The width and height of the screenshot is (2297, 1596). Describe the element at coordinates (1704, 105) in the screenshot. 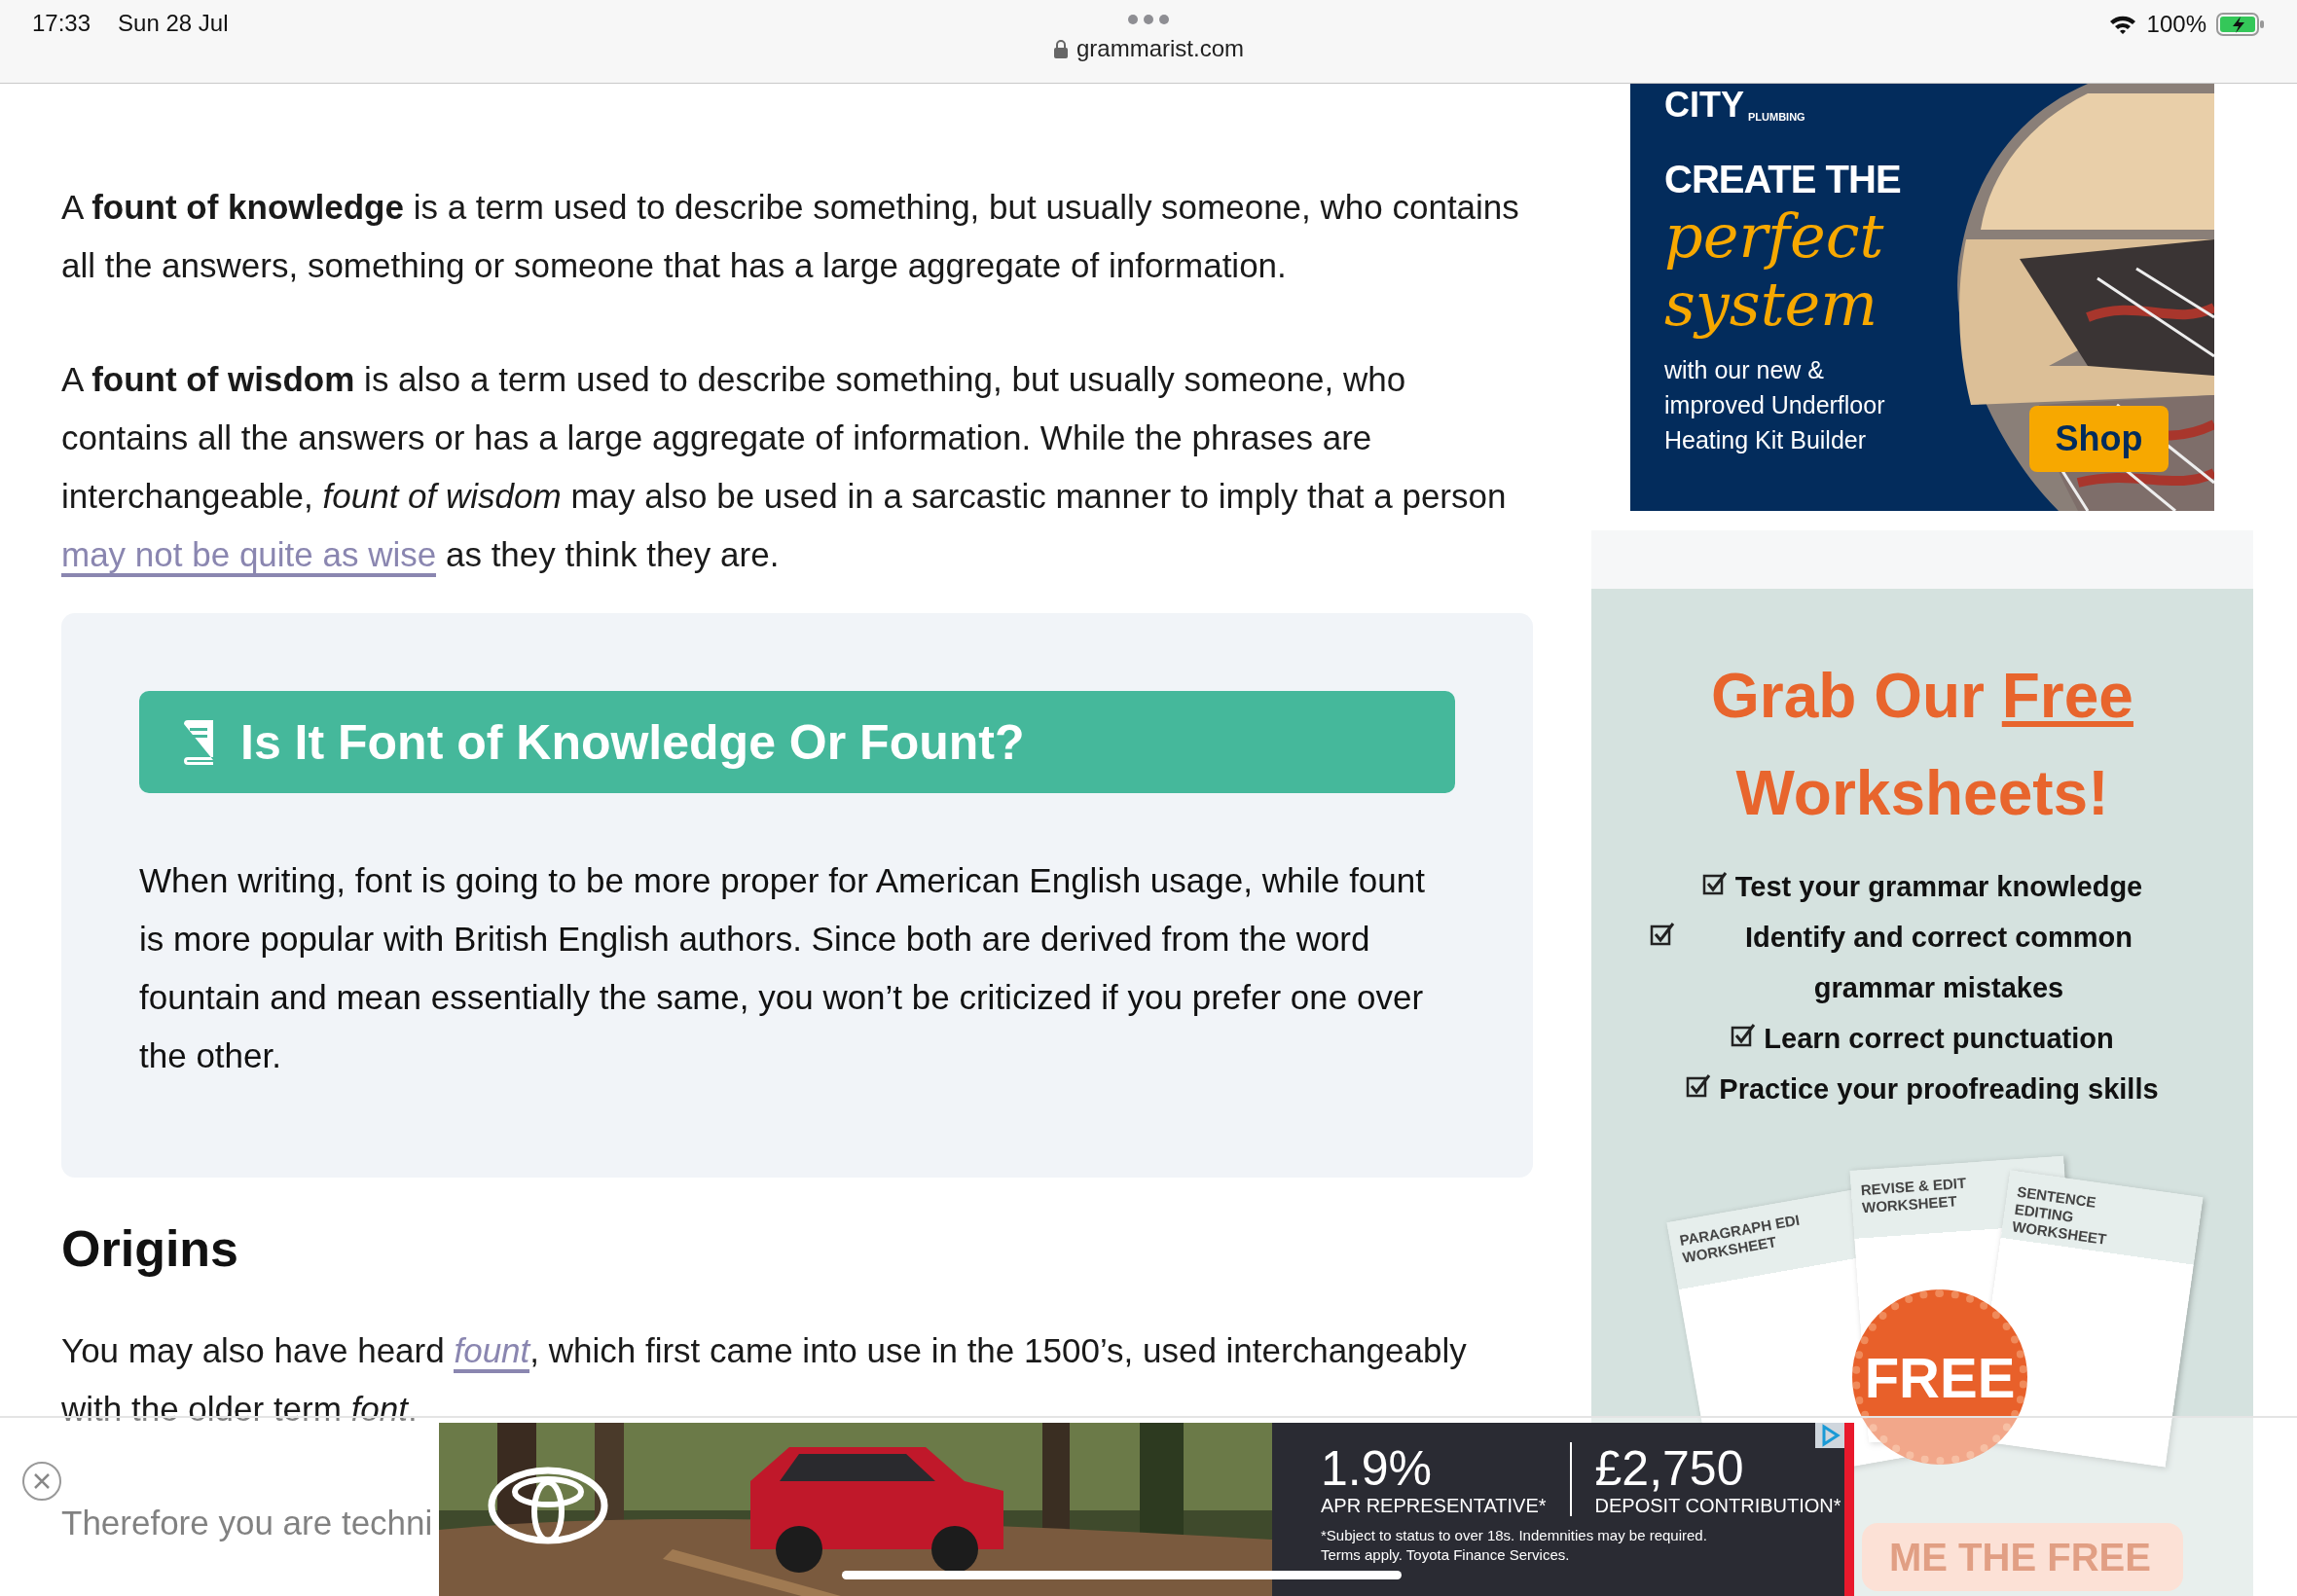

I see `brand-logo-text: CITY` at that location.